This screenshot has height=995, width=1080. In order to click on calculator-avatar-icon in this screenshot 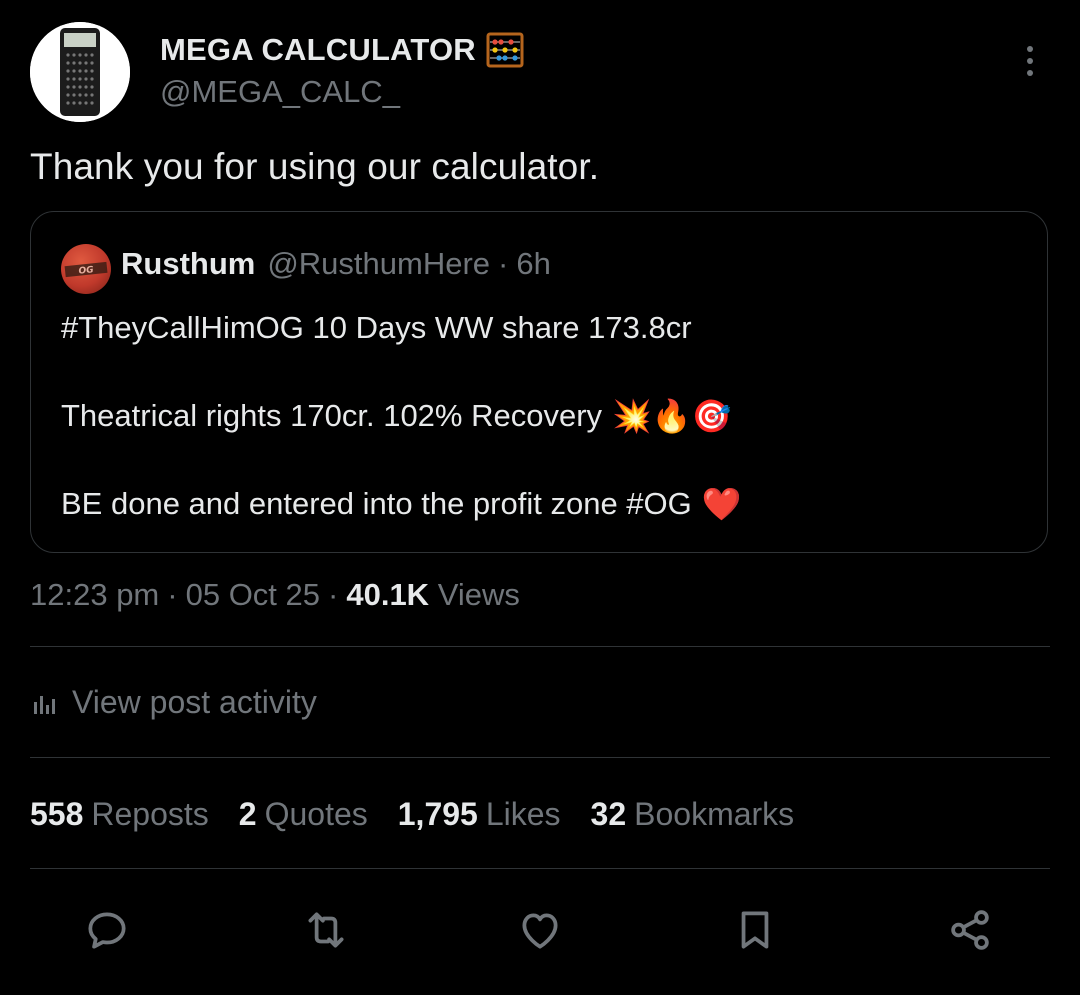, I will do `click(80, 72)`.